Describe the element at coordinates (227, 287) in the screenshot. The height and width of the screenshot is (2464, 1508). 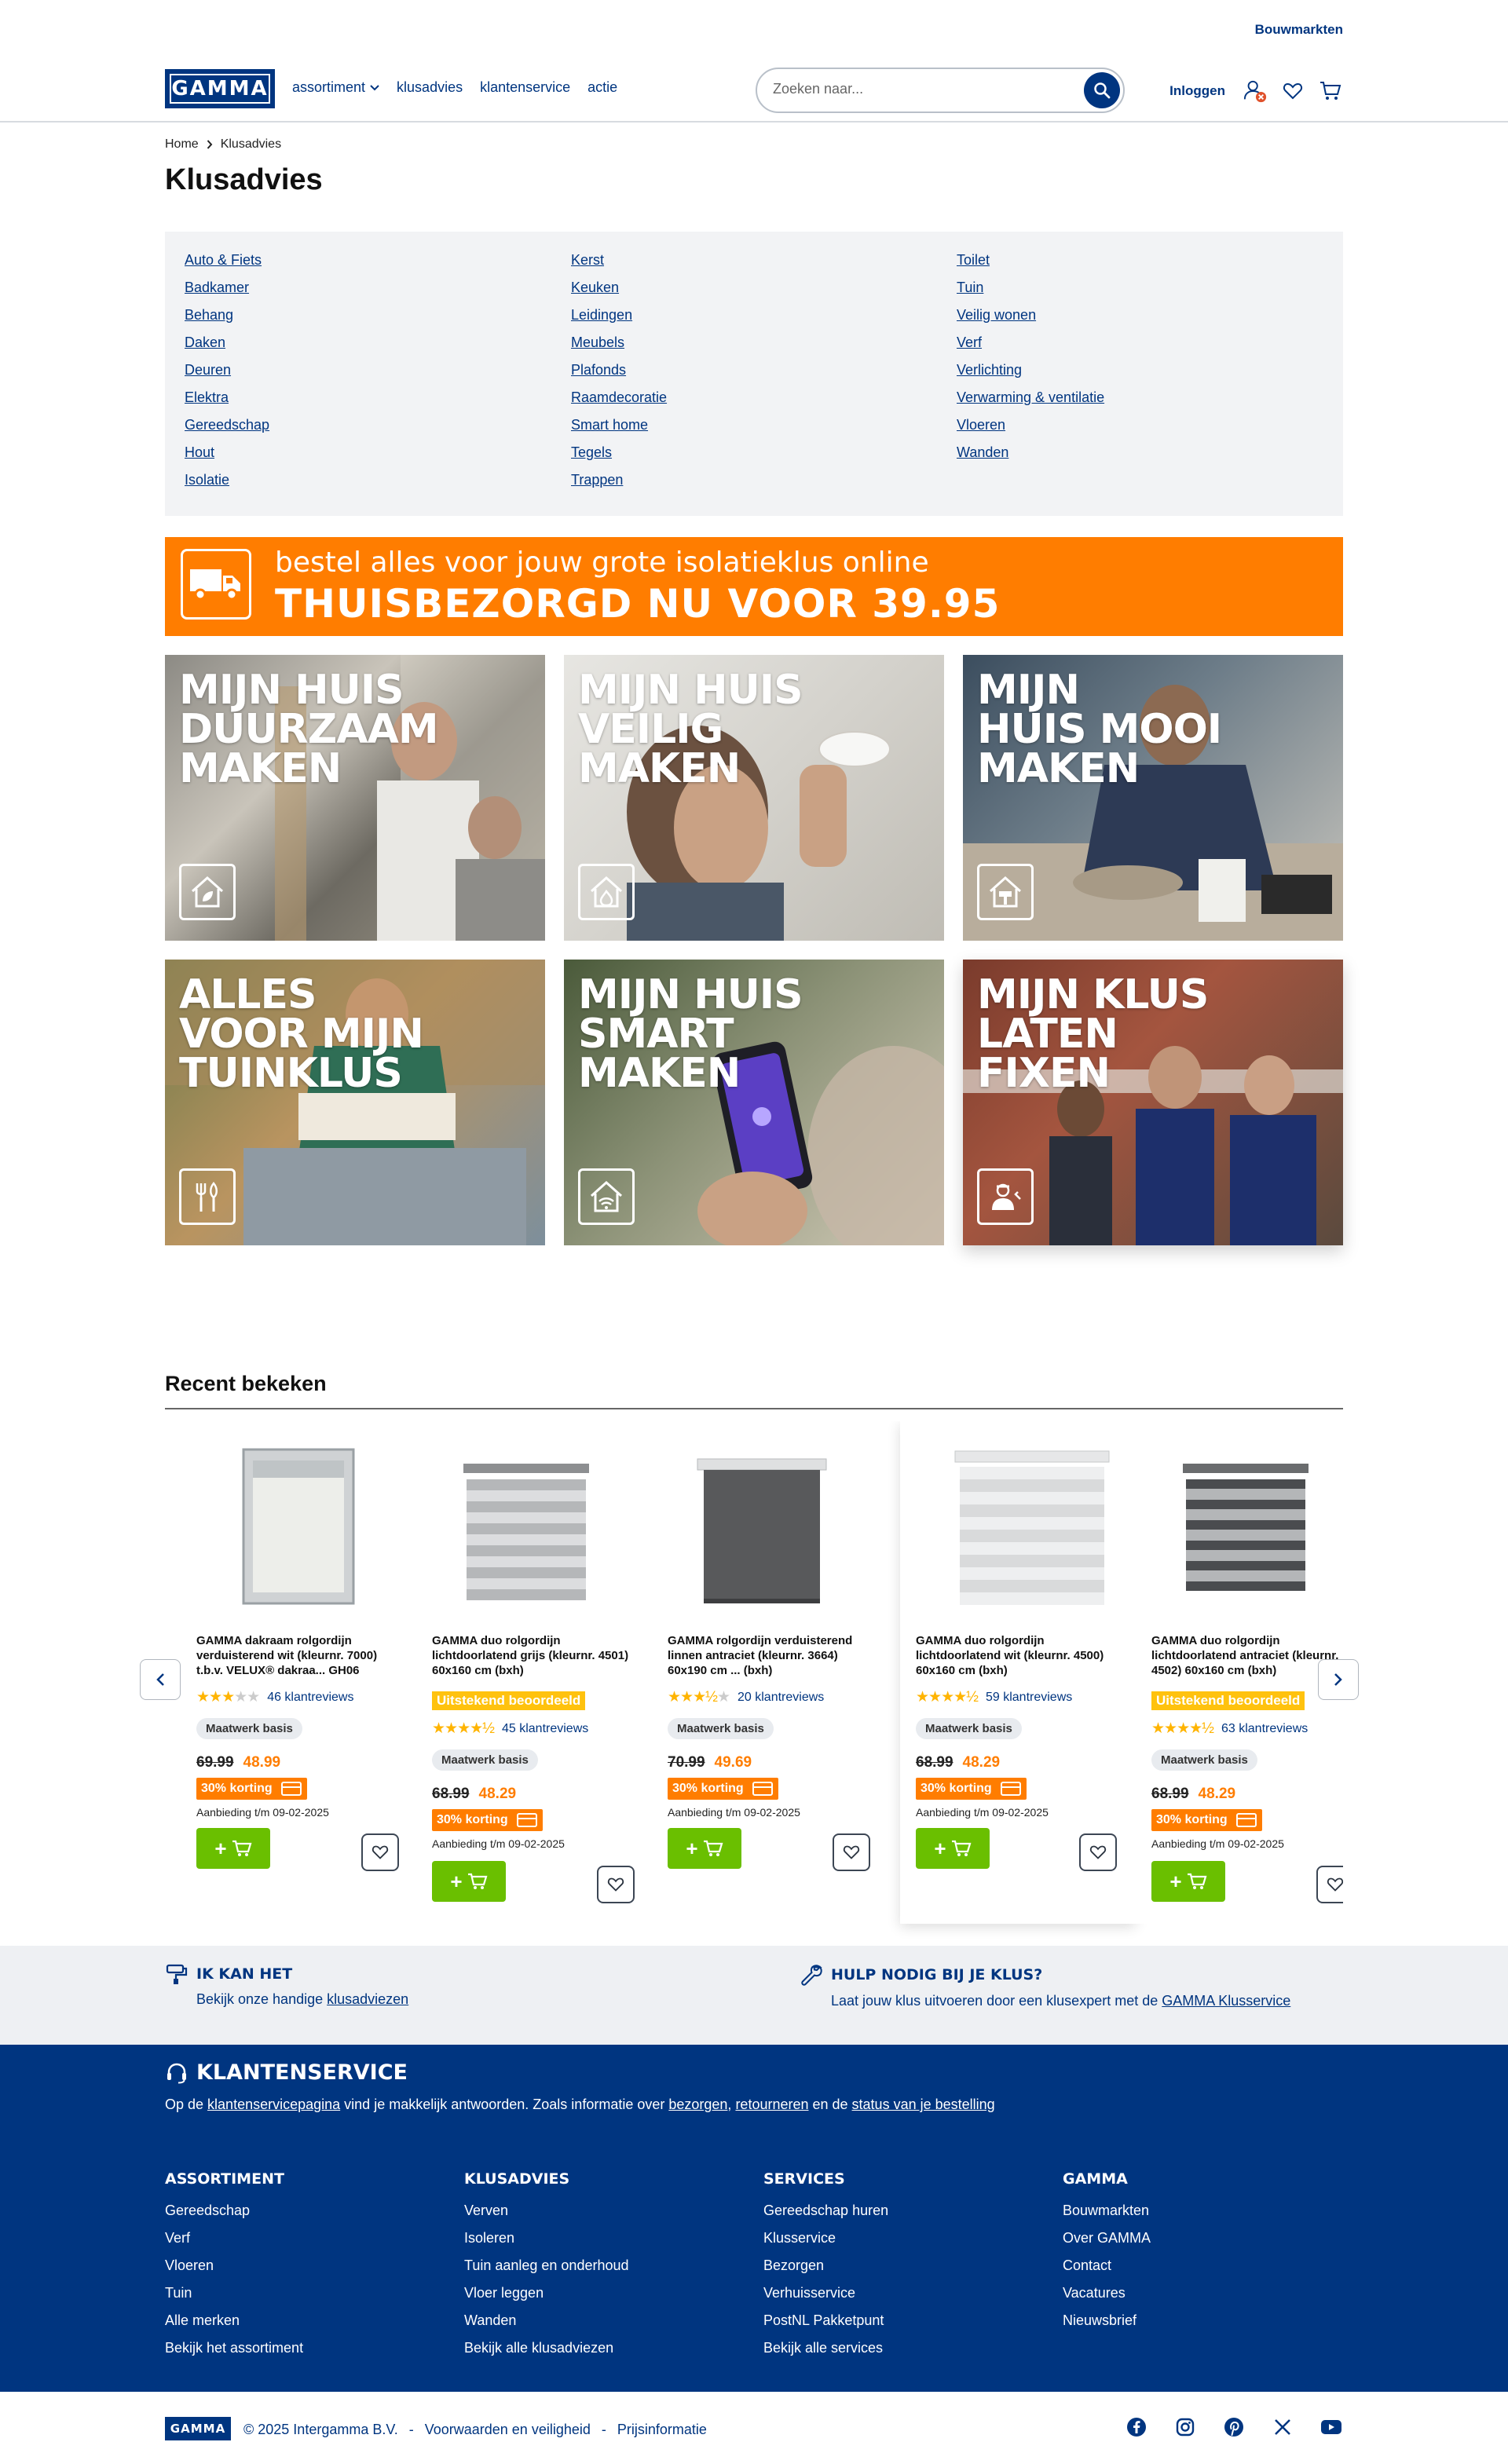
I see `topic-link: Badkamer` at that location.